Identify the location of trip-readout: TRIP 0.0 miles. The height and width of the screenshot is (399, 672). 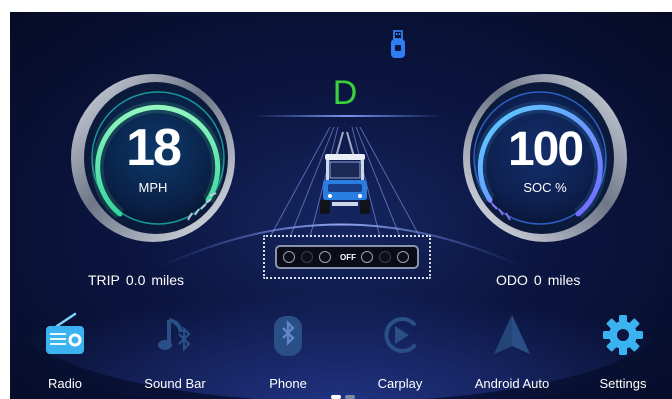
(139, 280).